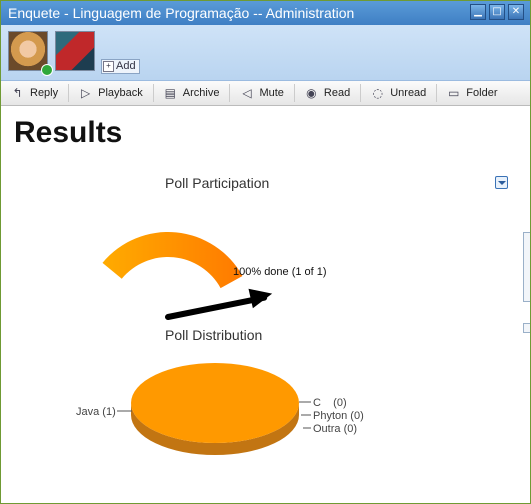 The image size is (531, 504). What do you see at coordinates (215, 403) in the screenshot?
I see `pie-slice-java` at bounding box center [215, 403].